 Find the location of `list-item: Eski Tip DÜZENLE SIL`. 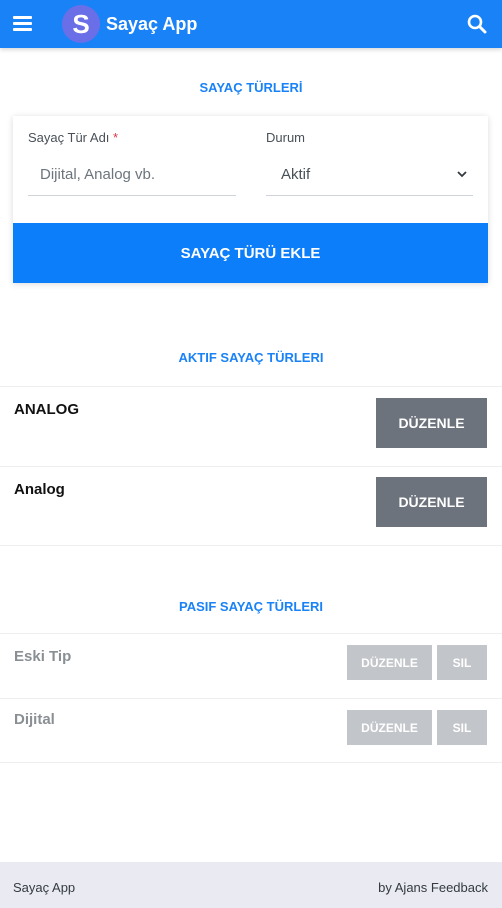

list-item: Eski Tip DÜZENLE SIL is located at coordinates (251, 665).